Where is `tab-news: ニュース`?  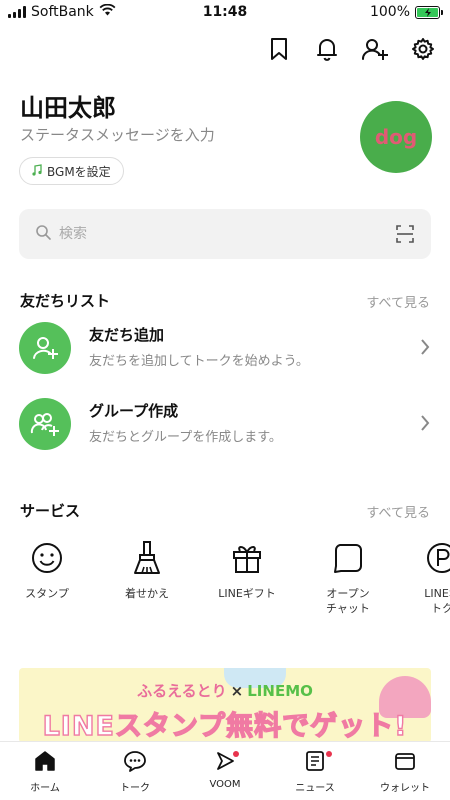 tab-news: ニュース is located at coordinates (315, 771).